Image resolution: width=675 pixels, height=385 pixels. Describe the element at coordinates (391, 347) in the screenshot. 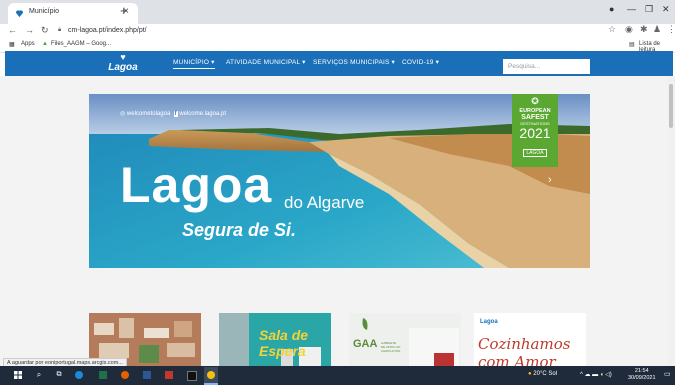

I see `card3-subtitle: GABINETE DE APOIO AO AGRICULTOR` at that location.